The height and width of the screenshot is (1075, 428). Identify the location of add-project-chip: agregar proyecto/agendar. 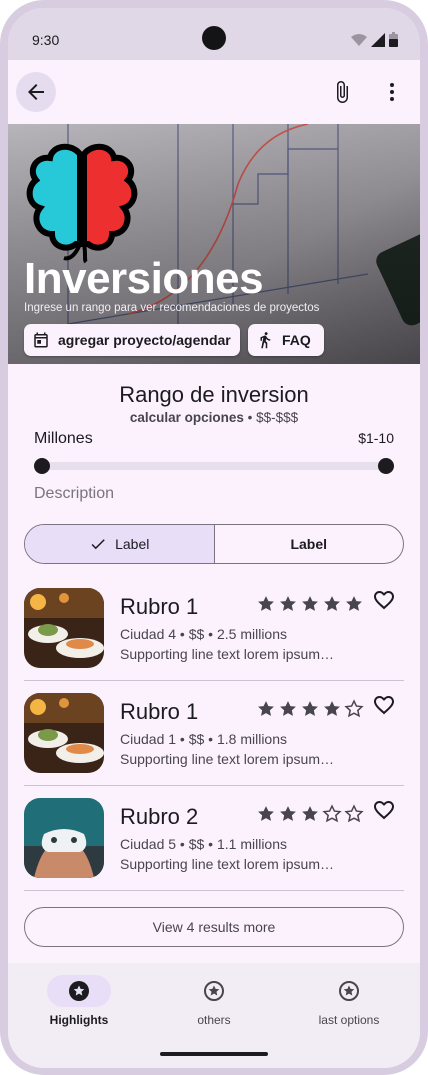
(132, 340).